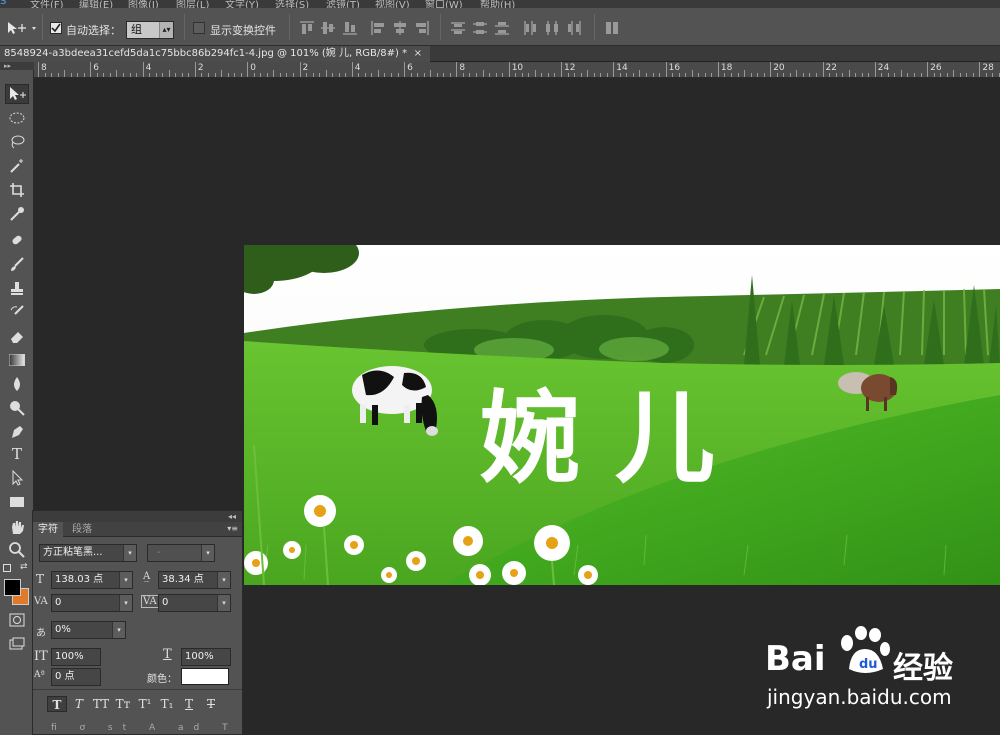 The height and width of the screenshot is (735, 1000). What do you see at coordinates (92, 580) in the screenshot?
I see `font-size-field: 138.03 点 ▾` at bounding box center [92, 580].